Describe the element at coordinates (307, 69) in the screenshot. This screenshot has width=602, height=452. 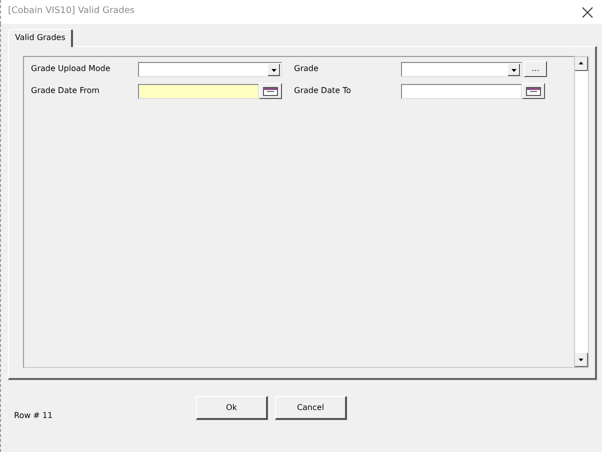
I see `field-label: Grade` at that location.